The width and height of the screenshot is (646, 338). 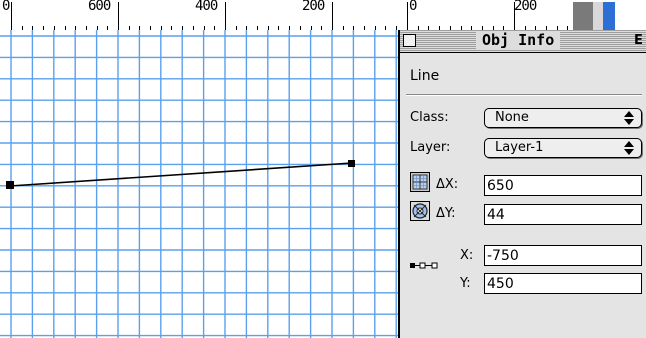 I want to click on x-label: X:, so click(x=467, y=255).